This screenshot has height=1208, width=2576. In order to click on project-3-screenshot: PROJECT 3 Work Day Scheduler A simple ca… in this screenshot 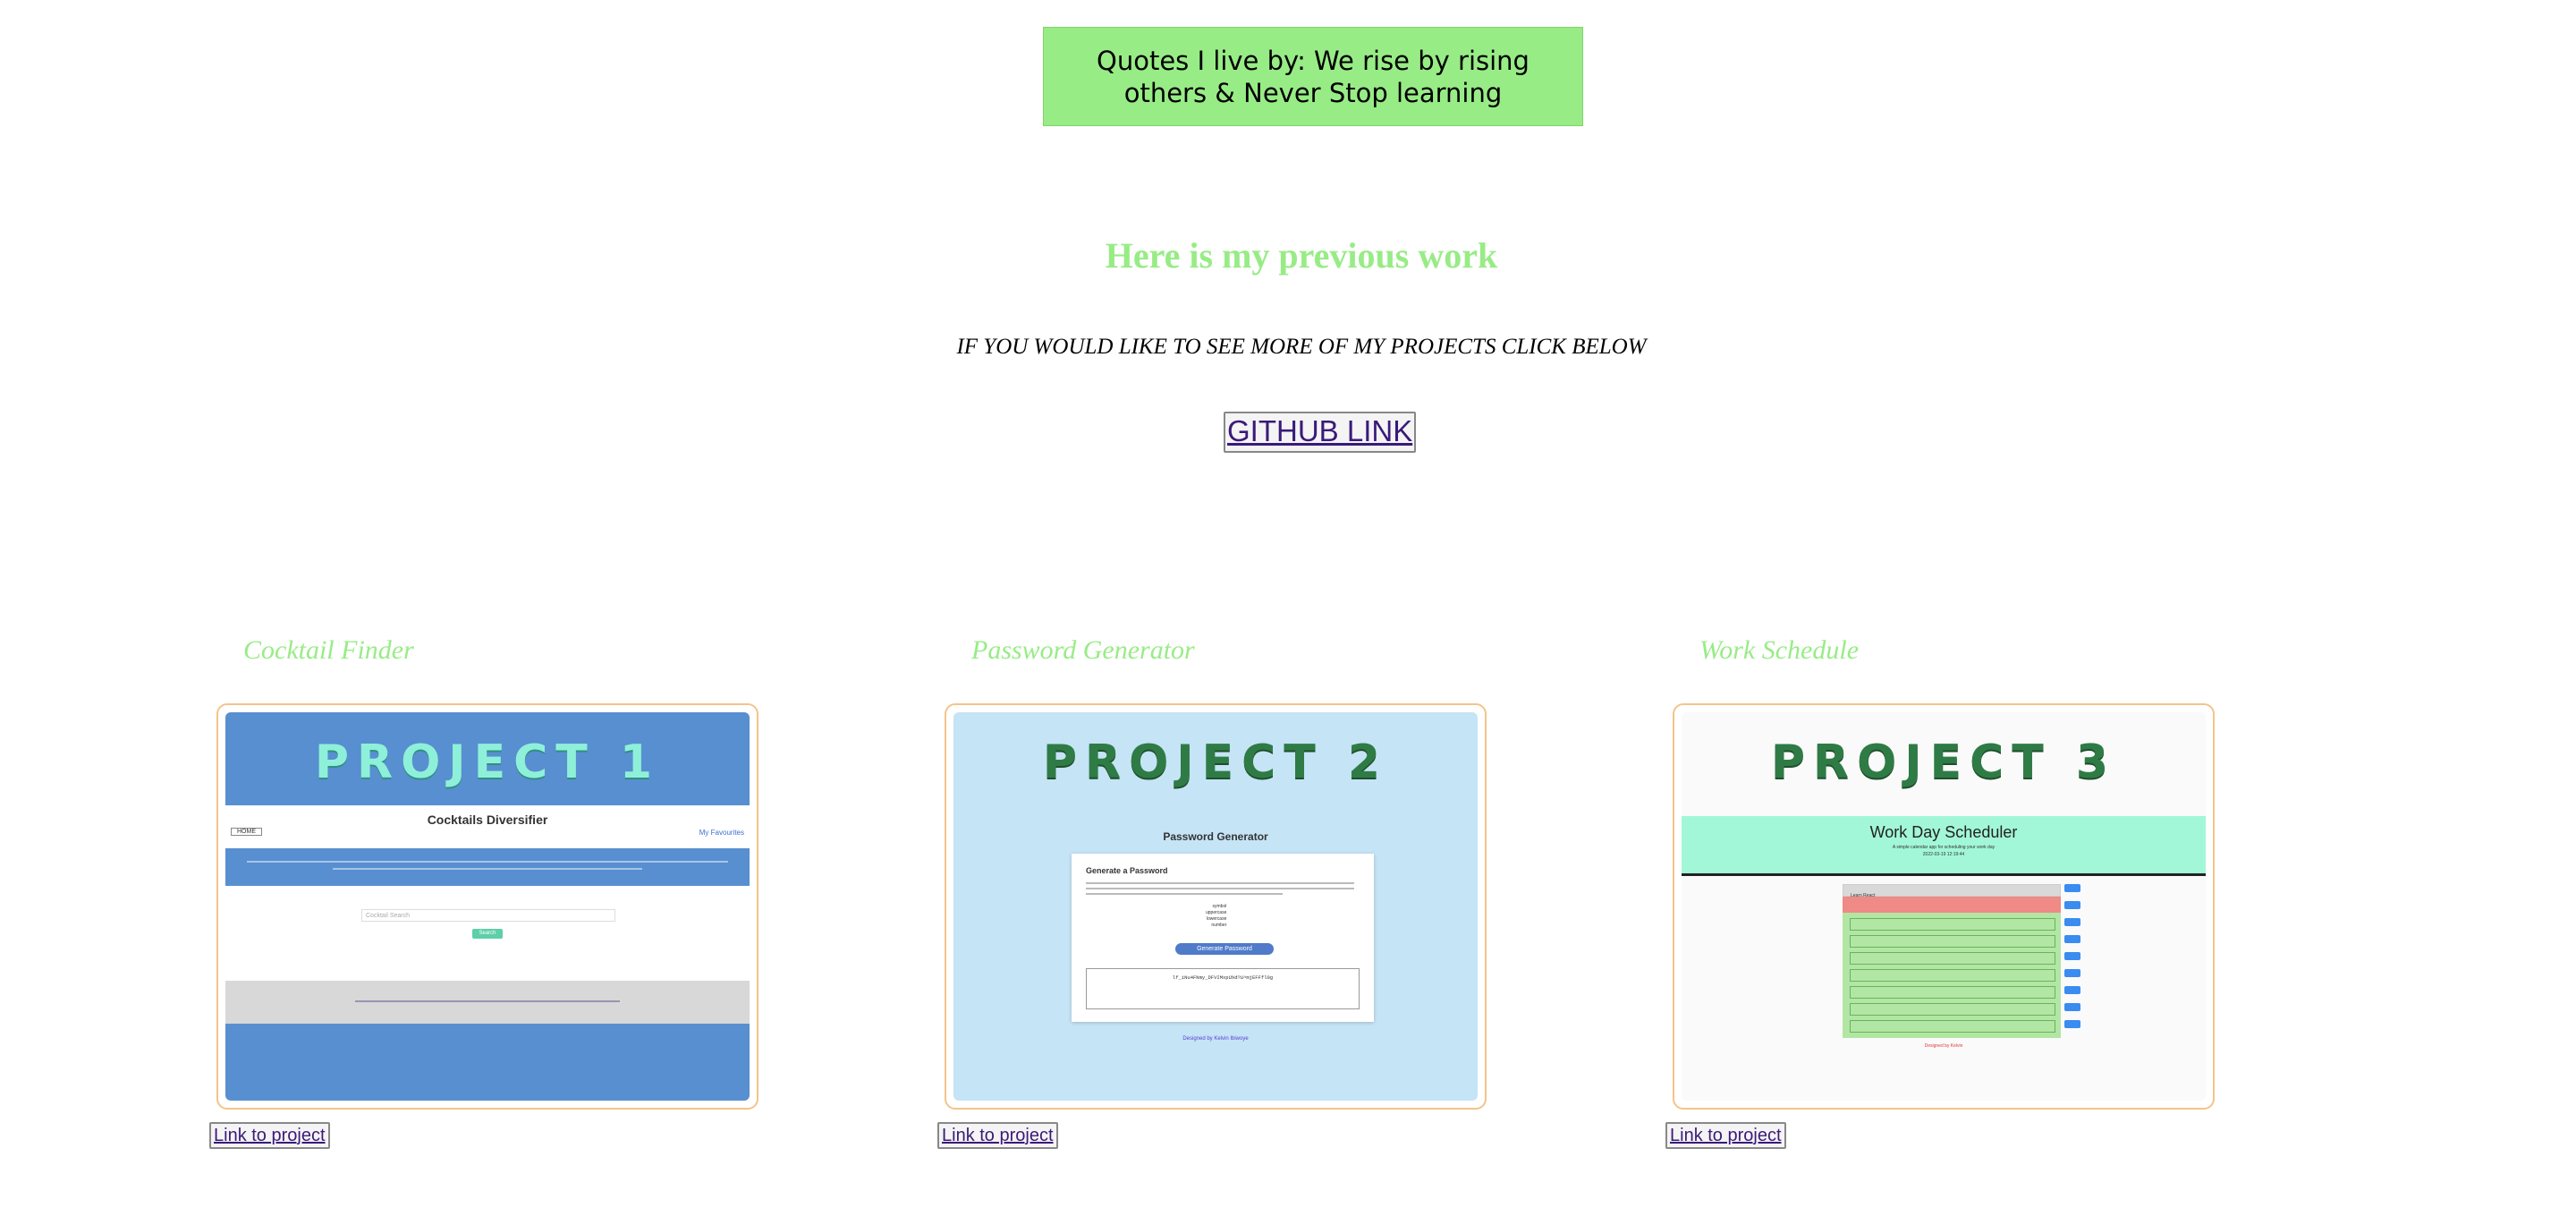, I will do `click(1944, 906)`.